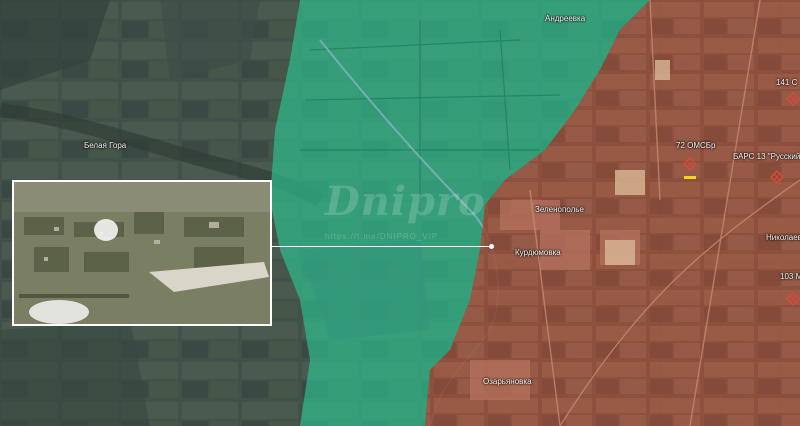 The width and height of the screenshot is (800, 426). Describe the element at coordinates (690, 171) in the screenshot. I see `unit-marker-72-omsbr` at that location.